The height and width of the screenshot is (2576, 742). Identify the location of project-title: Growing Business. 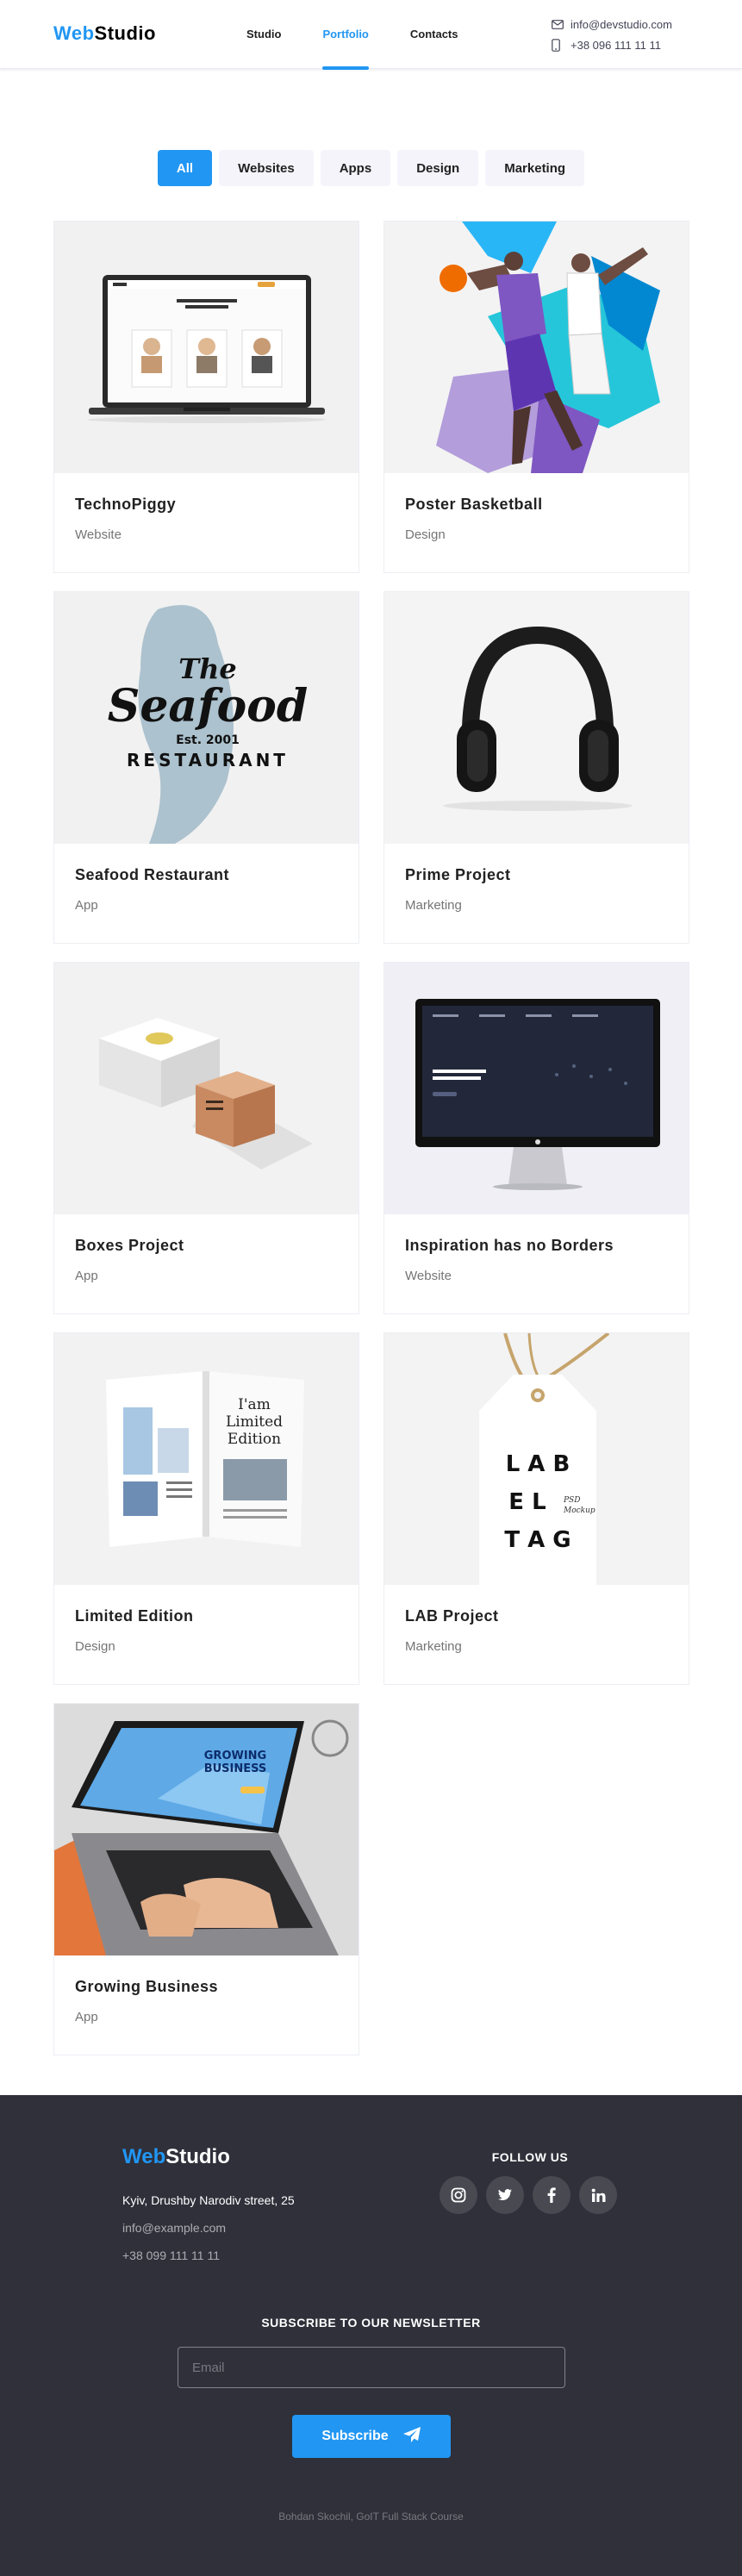
(147, 1986).